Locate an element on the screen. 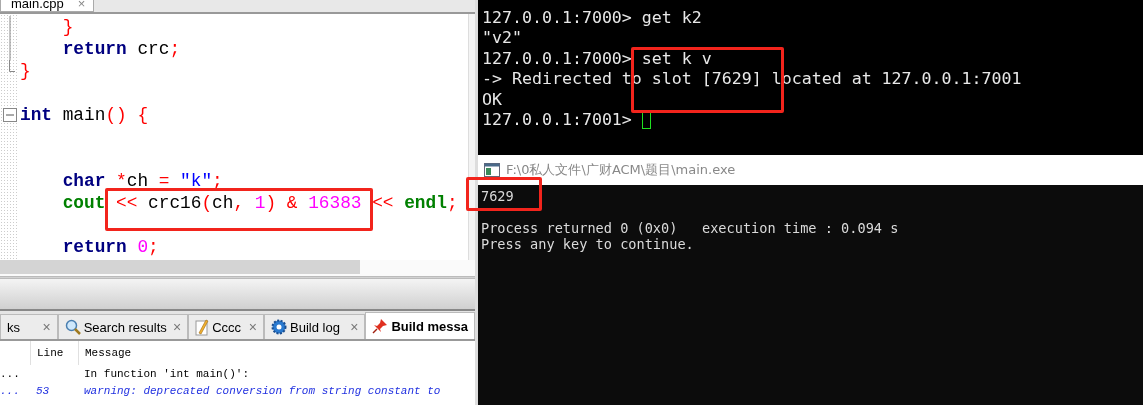 This screenshot has height=405, width=1143. console-output: Process returned 0 (0x0) execution time : 0.094 s is located at coordinates (690, 228).